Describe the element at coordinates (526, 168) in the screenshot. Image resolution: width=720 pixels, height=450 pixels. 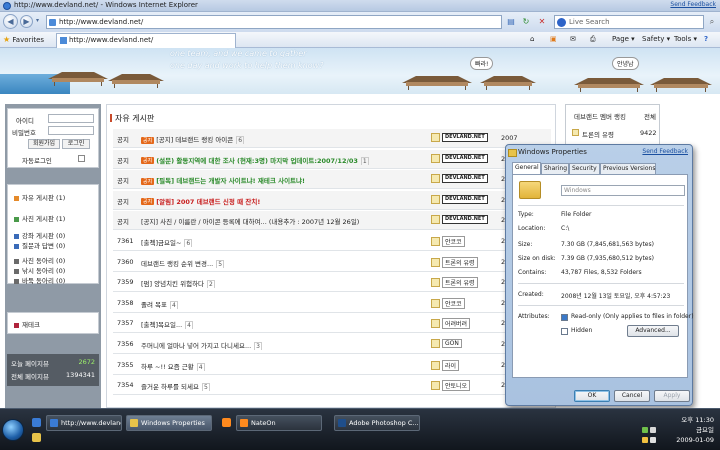
I see `tab-general: General` at that location.